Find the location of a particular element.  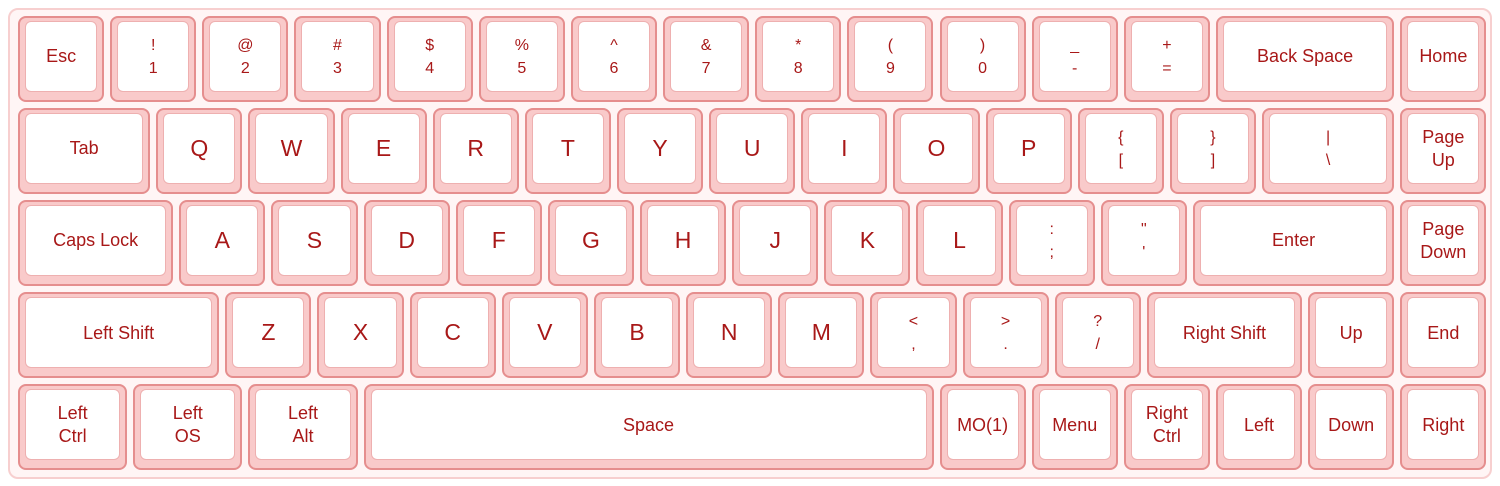

key-b: B is located at coordinates (637, 335).